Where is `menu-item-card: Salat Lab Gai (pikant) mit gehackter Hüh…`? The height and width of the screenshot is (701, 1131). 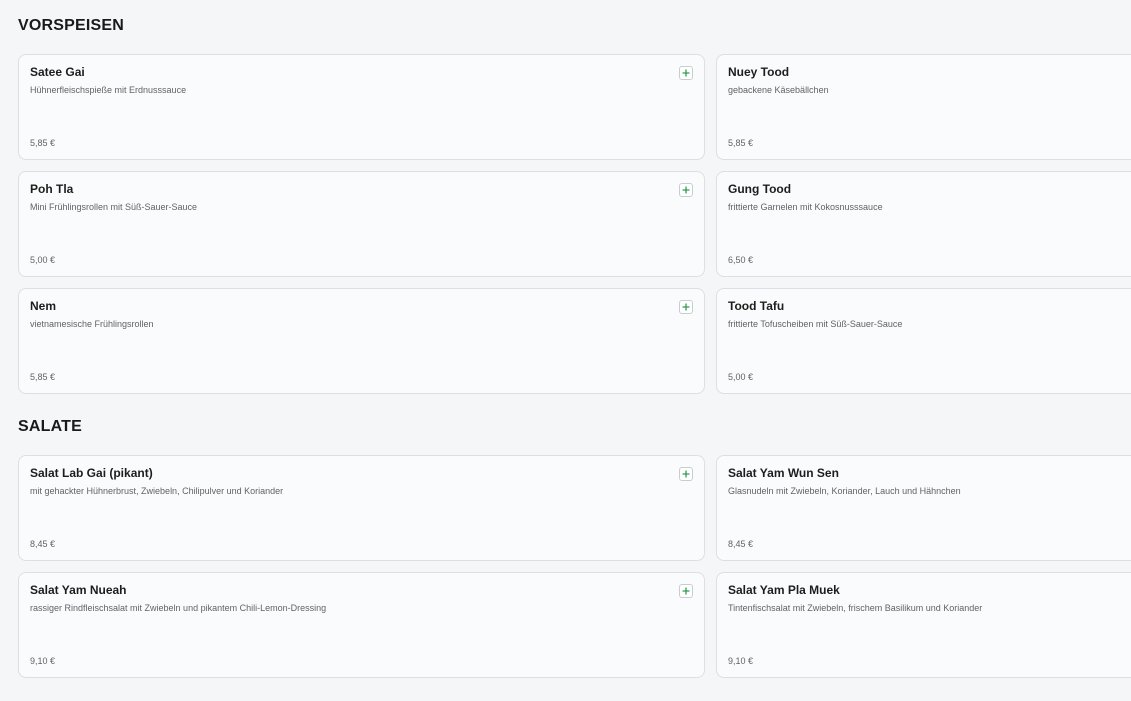 menu-item-card: Salat Lab Gai (pikant) mit gehackter Hüh… is located at coordinates (361, 508).